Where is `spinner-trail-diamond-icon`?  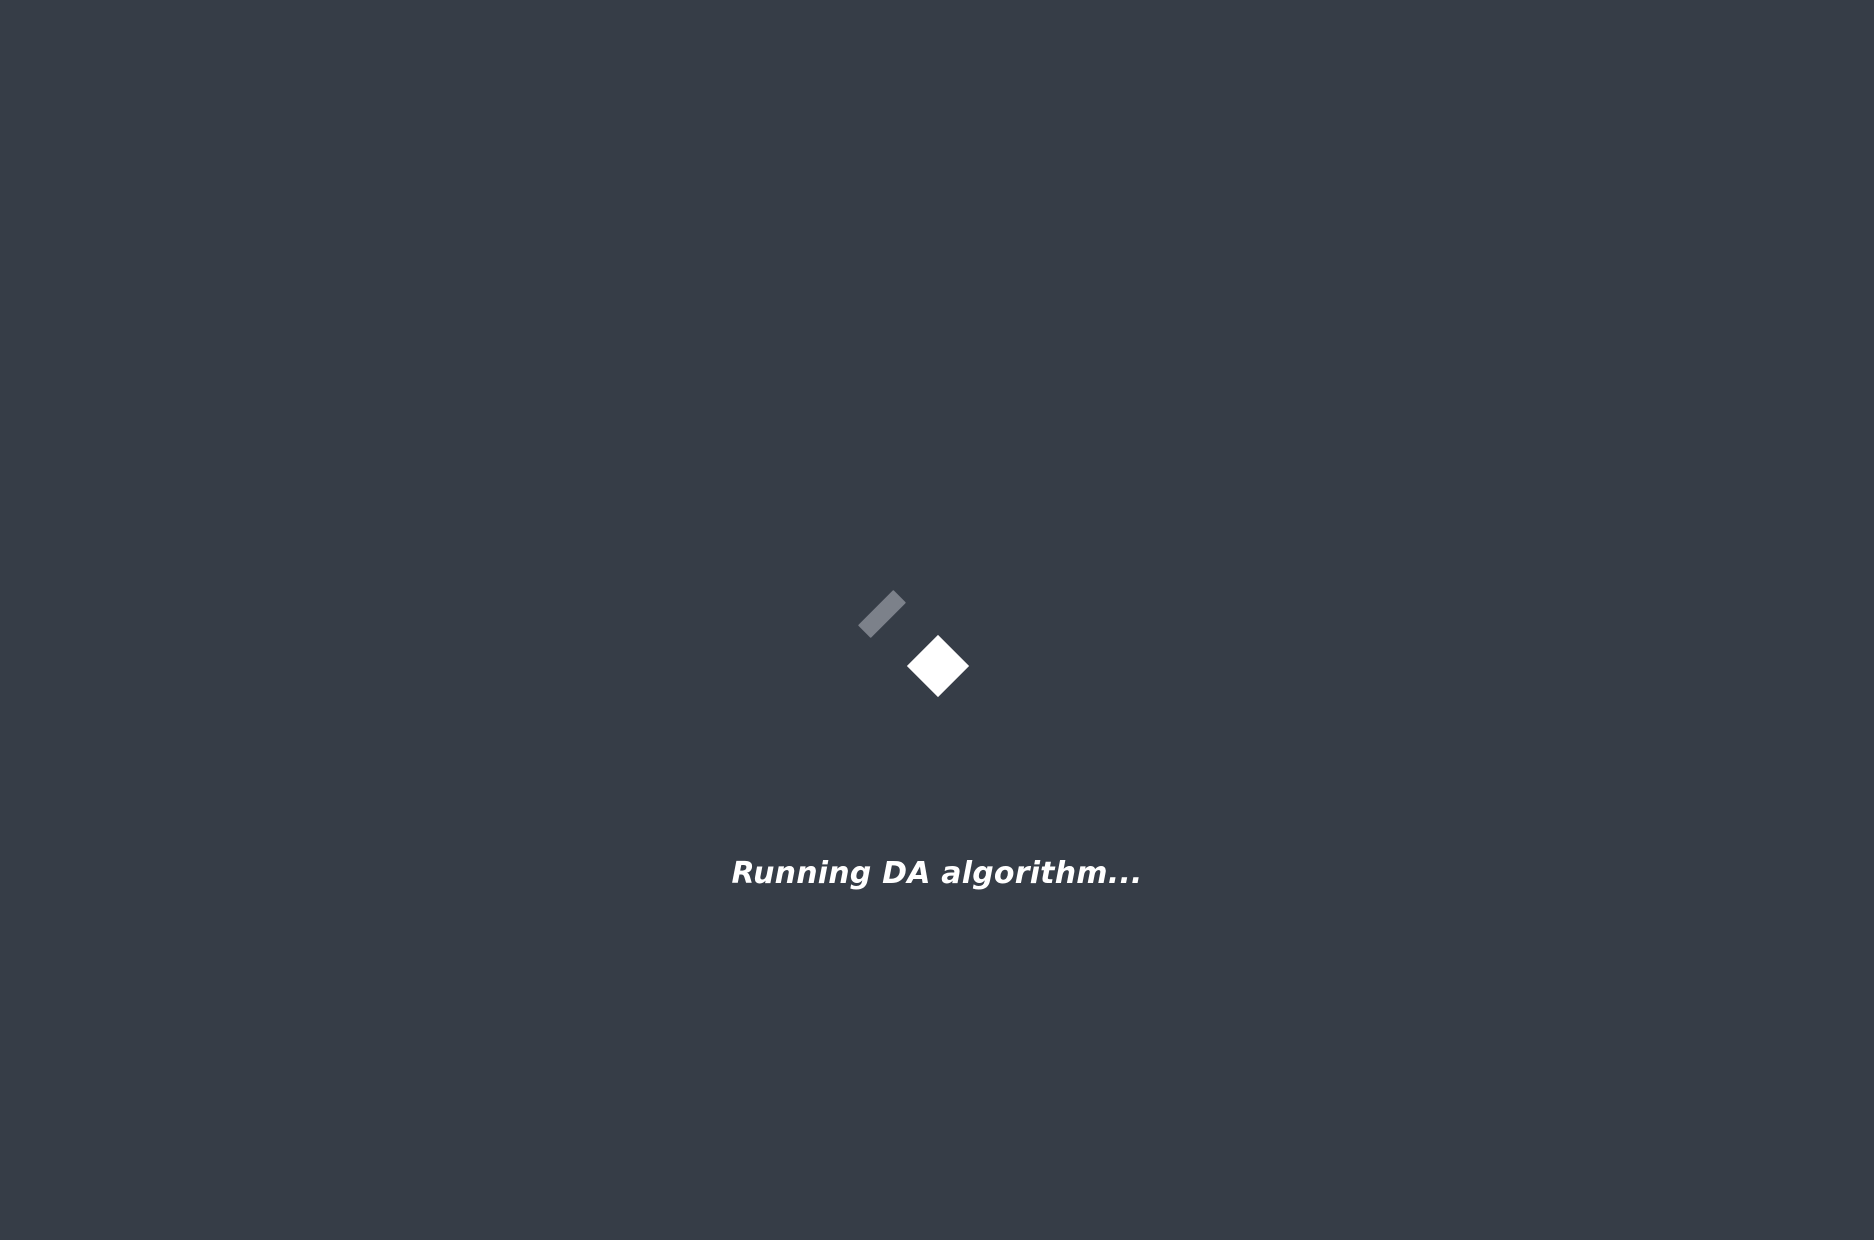
spinner-trail-diamond-icon is located at coordinates (882, 614).